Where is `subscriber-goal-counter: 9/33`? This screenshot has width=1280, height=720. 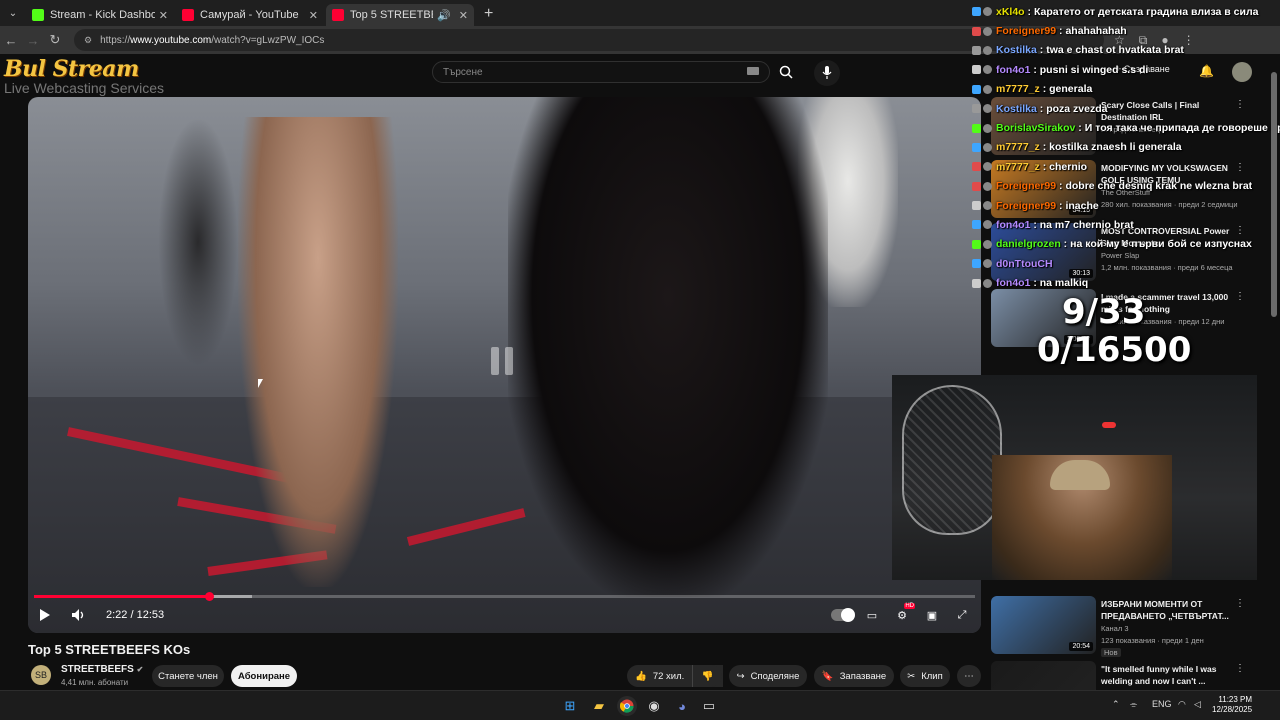
subscriber-goal-counter: 9/33 is located at coordinates (1104, 312).